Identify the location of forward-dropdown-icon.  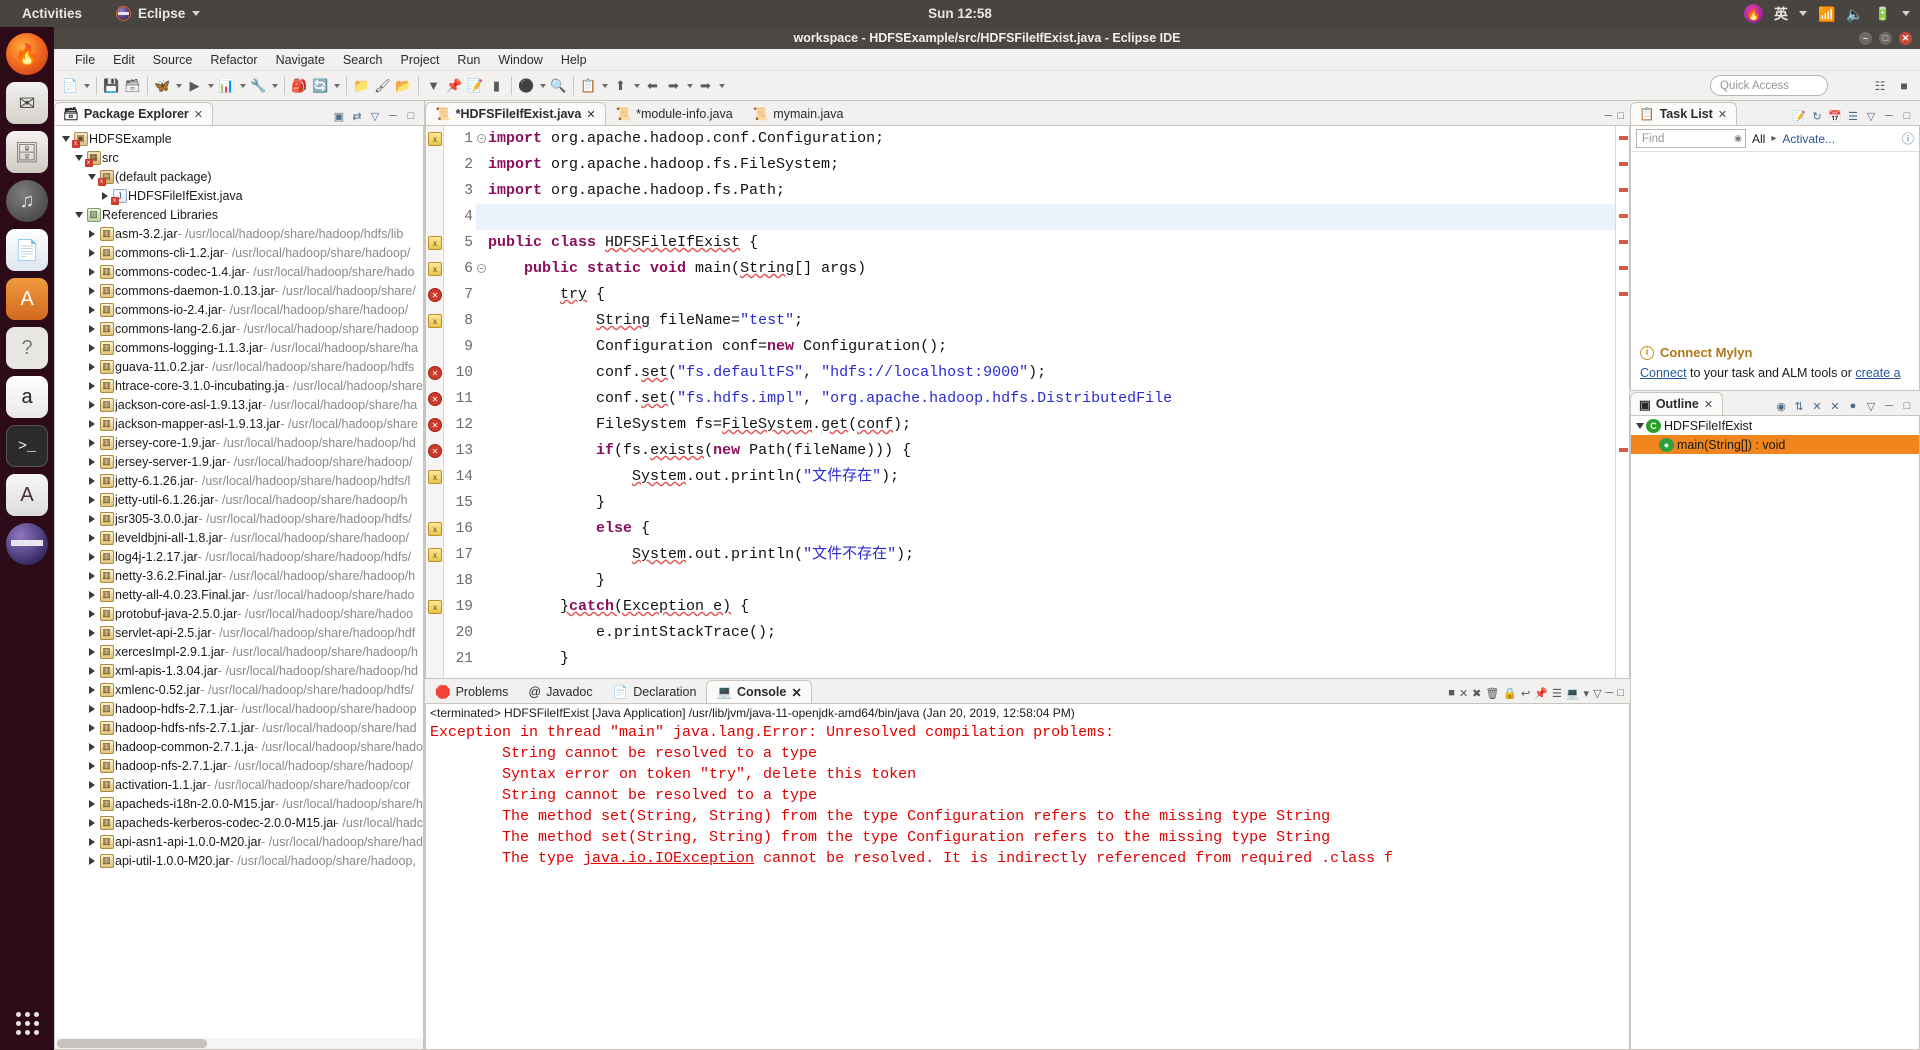
(689, 86).